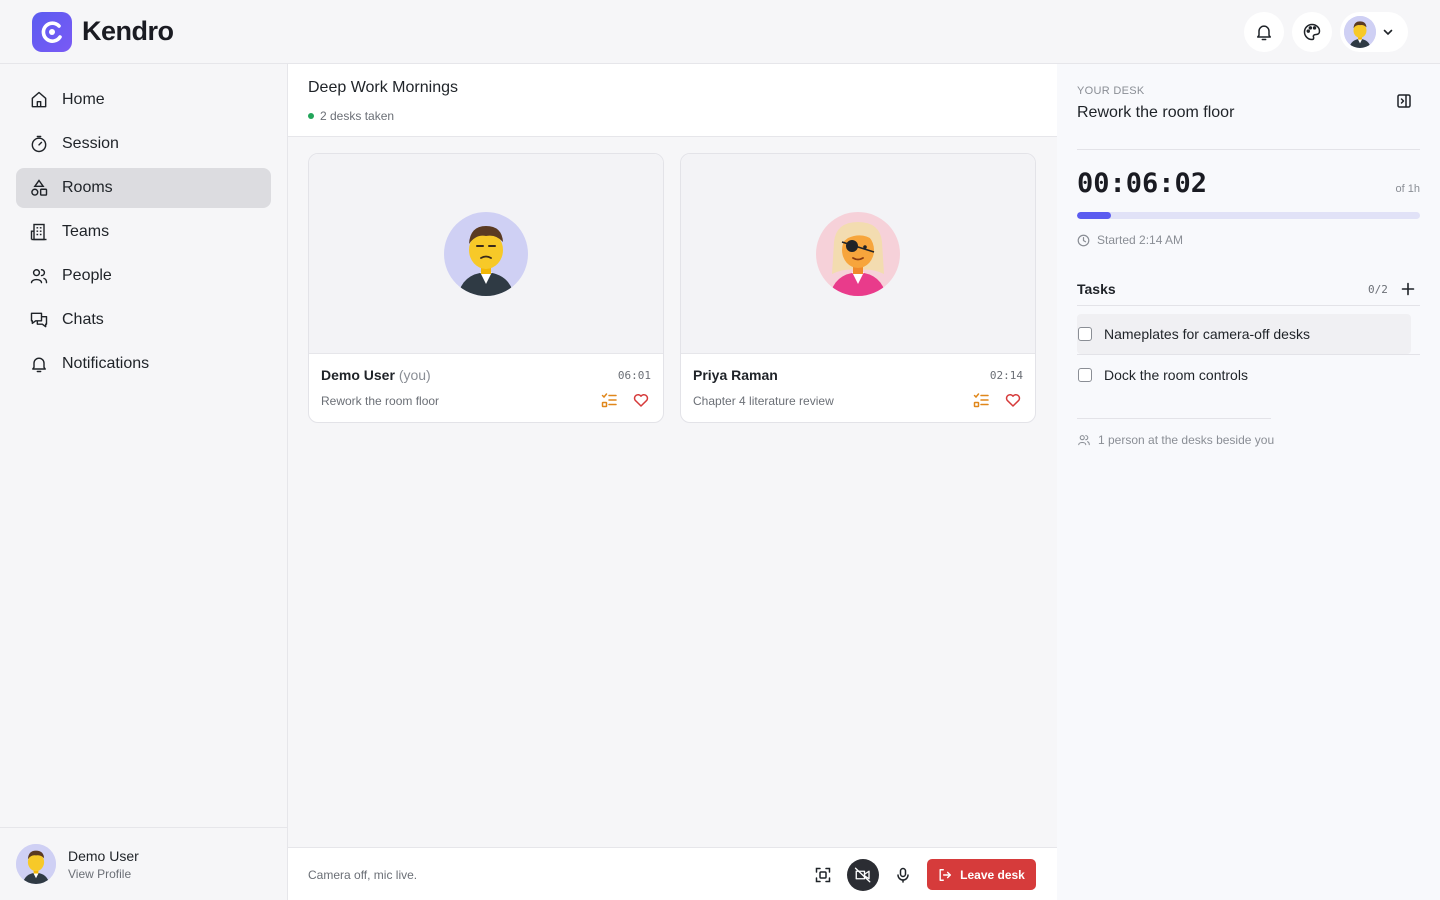 This screenshot has height=900, width=1440. I want to click on clock-icon, so click(1083, 240).